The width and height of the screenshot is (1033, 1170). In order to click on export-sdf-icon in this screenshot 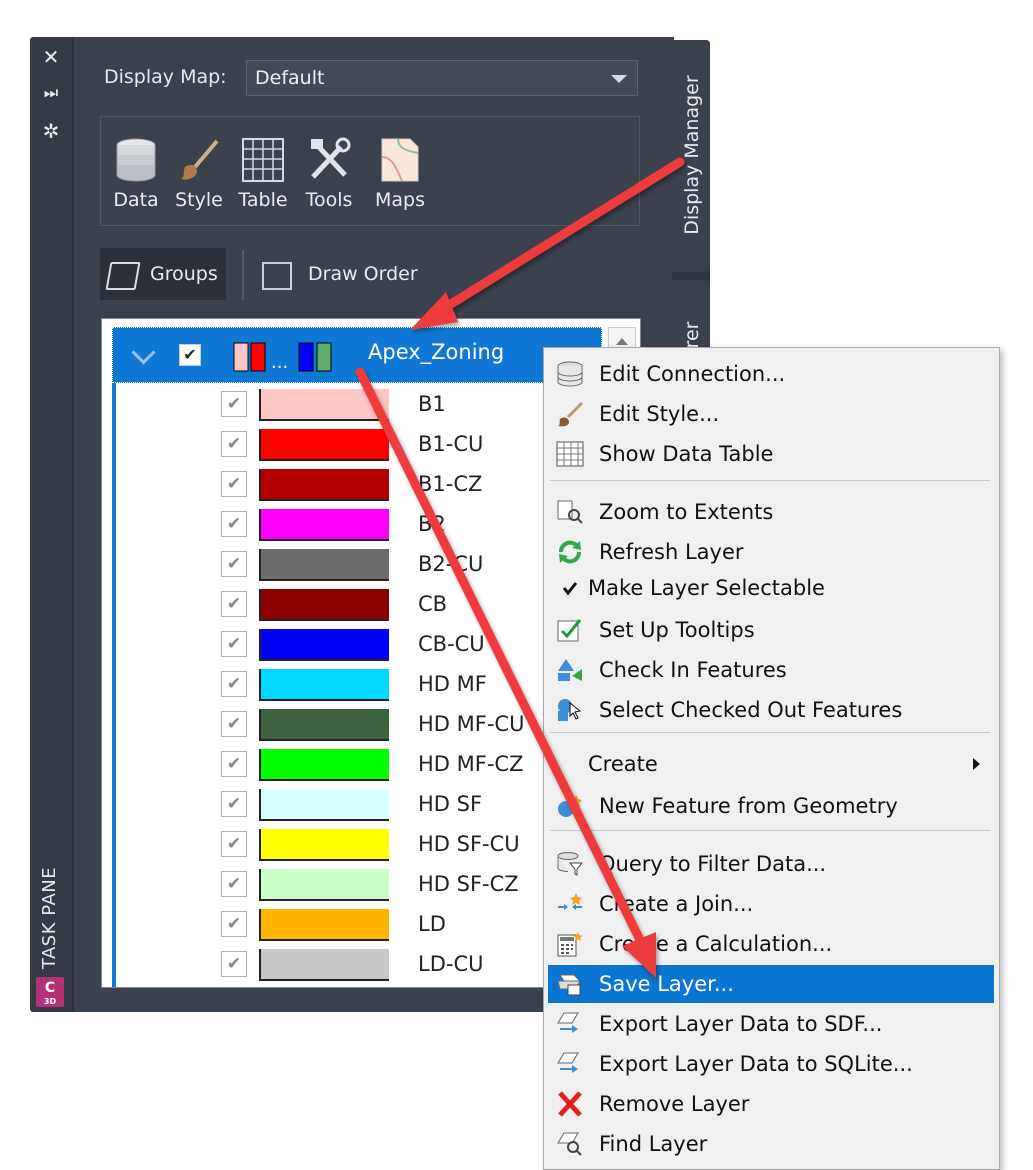, I will do `click(570, 1024)`.